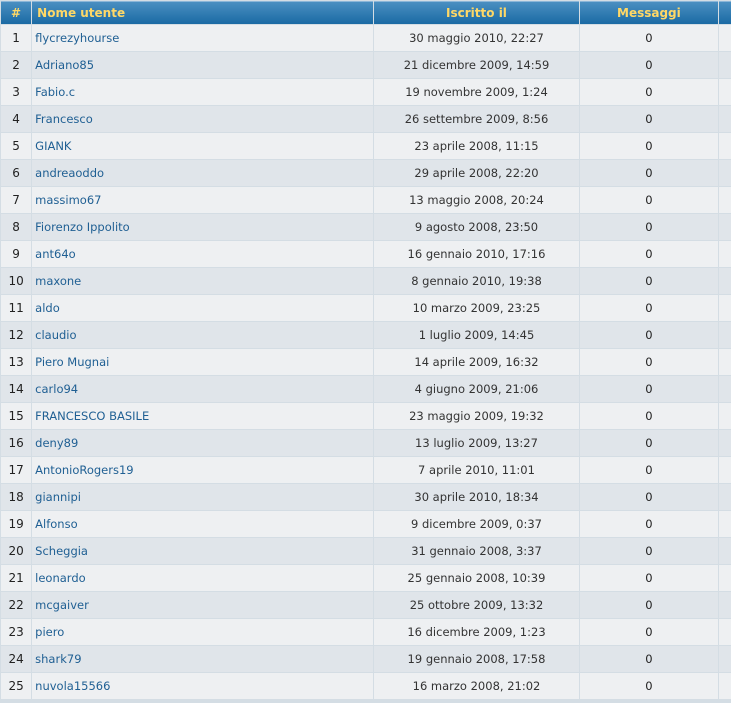 The height and width of the screenshot is (703, 731). What do you see at coordinates (476, 362) in the screenshot?
I see `member-joined-date: 14 aprile 2009, 16:32` at bounding box center [476, 362].